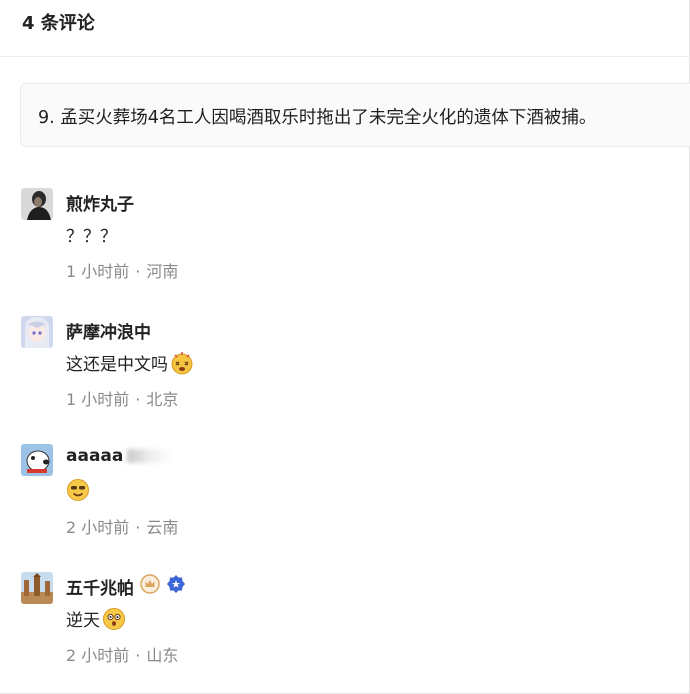 This screenshot has width=690, height=694. I want to click on comment-meta: 1 小时前 · 北京, so click(122, 398).